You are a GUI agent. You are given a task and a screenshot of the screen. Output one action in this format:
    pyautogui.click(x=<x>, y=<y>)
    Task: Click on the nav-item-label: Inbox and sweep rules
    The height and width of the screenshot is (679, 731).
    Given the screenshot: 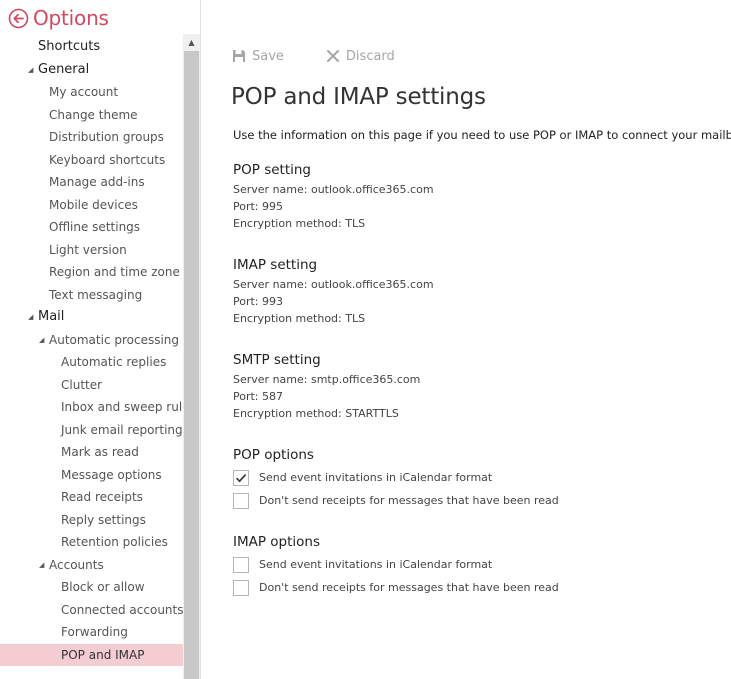 What is the action you would take?
    pyautogui.click(x=128, y=407)
    